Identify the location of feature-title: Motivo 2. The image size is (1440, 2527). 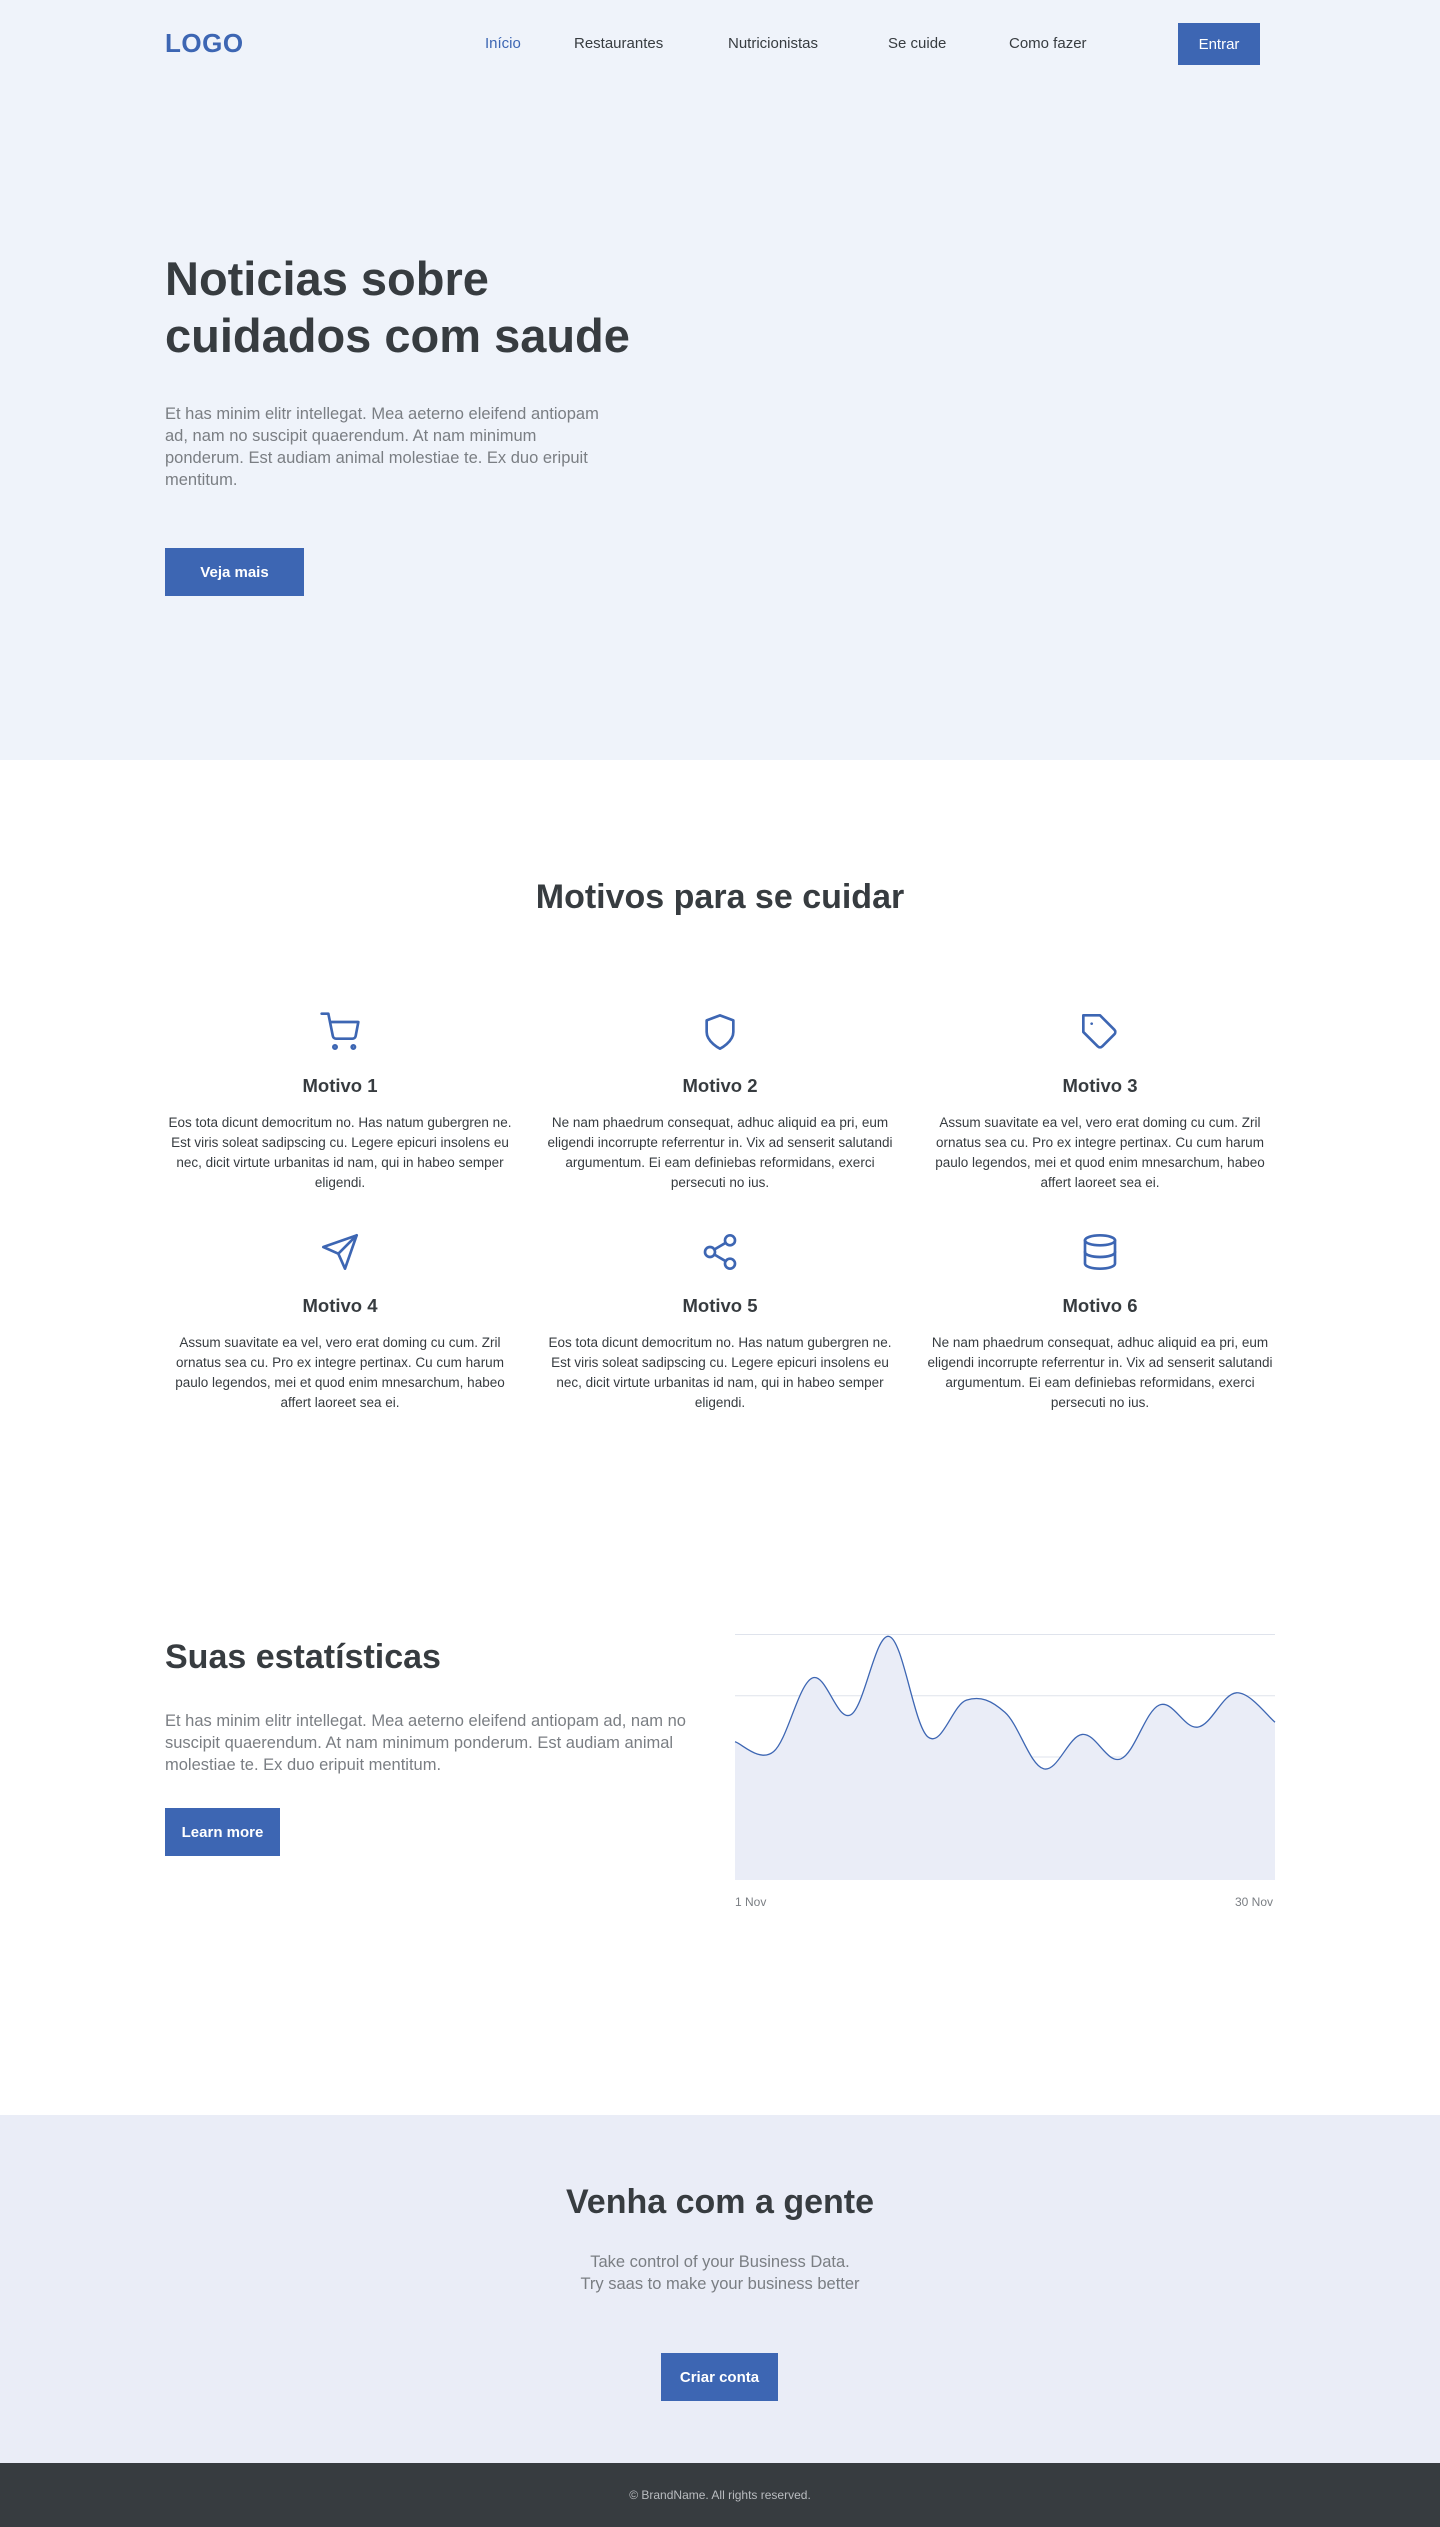
(720, 1085).